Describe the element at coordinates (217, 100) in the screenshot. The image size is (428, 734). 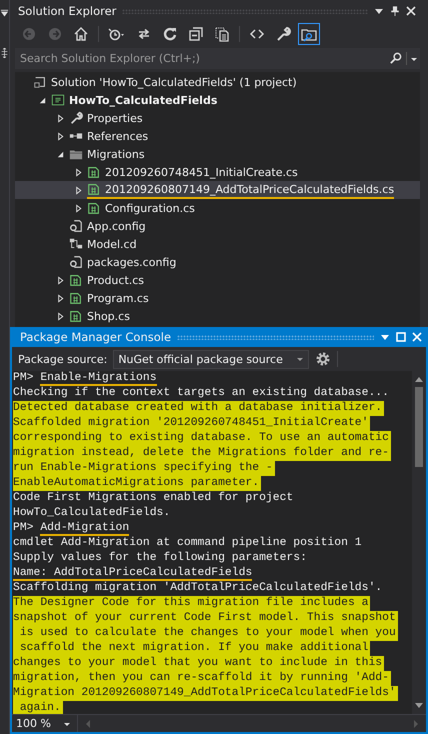
I see `tree-item: HowTo_CalculatedFields` at that location.